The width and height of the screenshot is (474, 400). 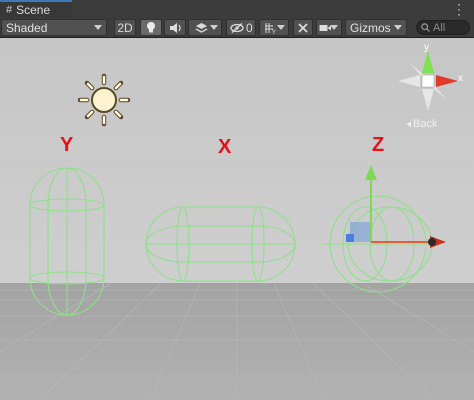 What do you see at coordinates (249, 27) in the screenshot?
I see `hidden-count: 0` at bounding box center [249, 27].